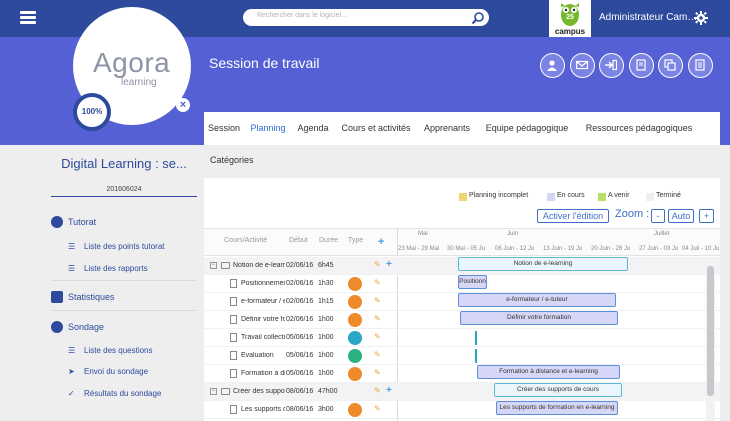  I want to click on sidebar-item-resultats-sondage: ✓ Résultats du sondage, so click(132, 393).